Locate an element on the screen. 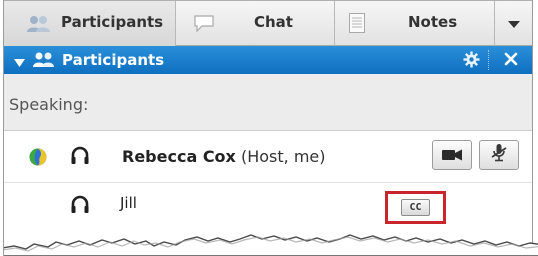 The image size is (538, 256). mute-microphone-button is located at coordinates (499, 155).